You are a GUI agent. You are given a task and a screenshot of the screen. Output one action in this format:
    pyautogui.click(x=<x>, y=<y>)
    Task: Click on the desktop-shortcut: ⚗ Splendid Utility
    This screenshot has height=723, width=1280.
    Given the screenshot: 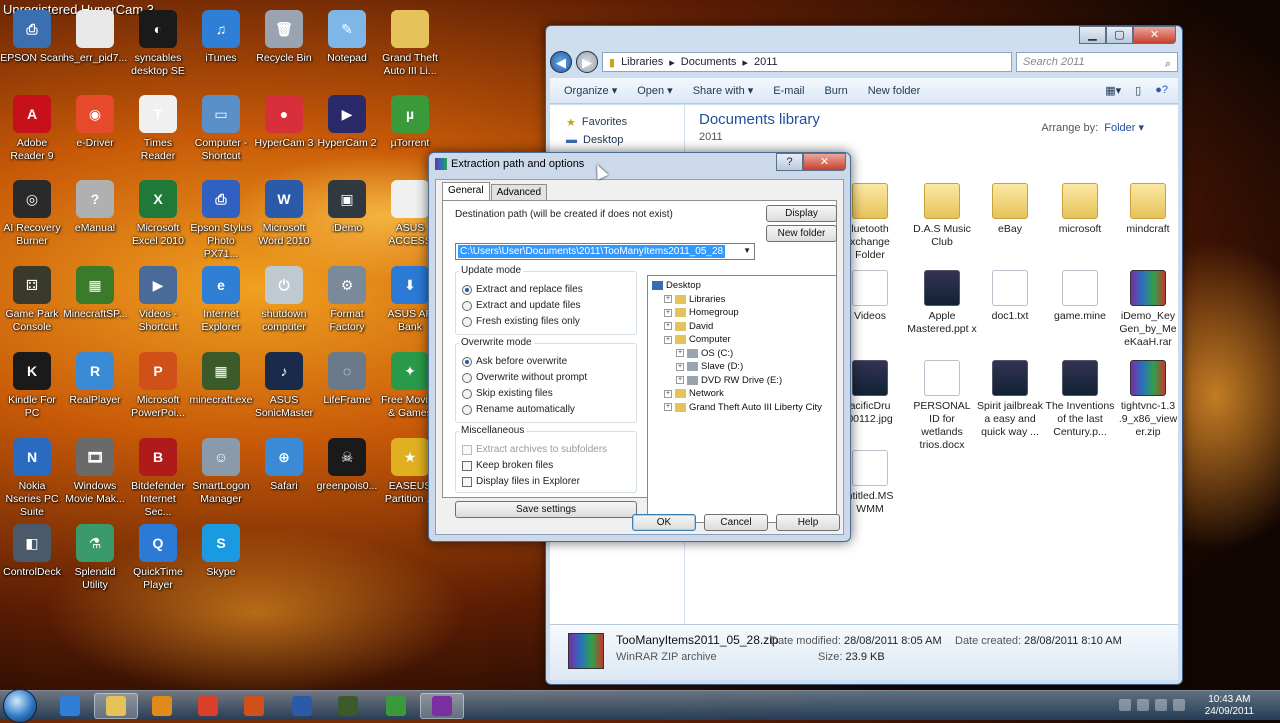 What is the action you would take?
    pyautogui.click(x=95, y=558)
    